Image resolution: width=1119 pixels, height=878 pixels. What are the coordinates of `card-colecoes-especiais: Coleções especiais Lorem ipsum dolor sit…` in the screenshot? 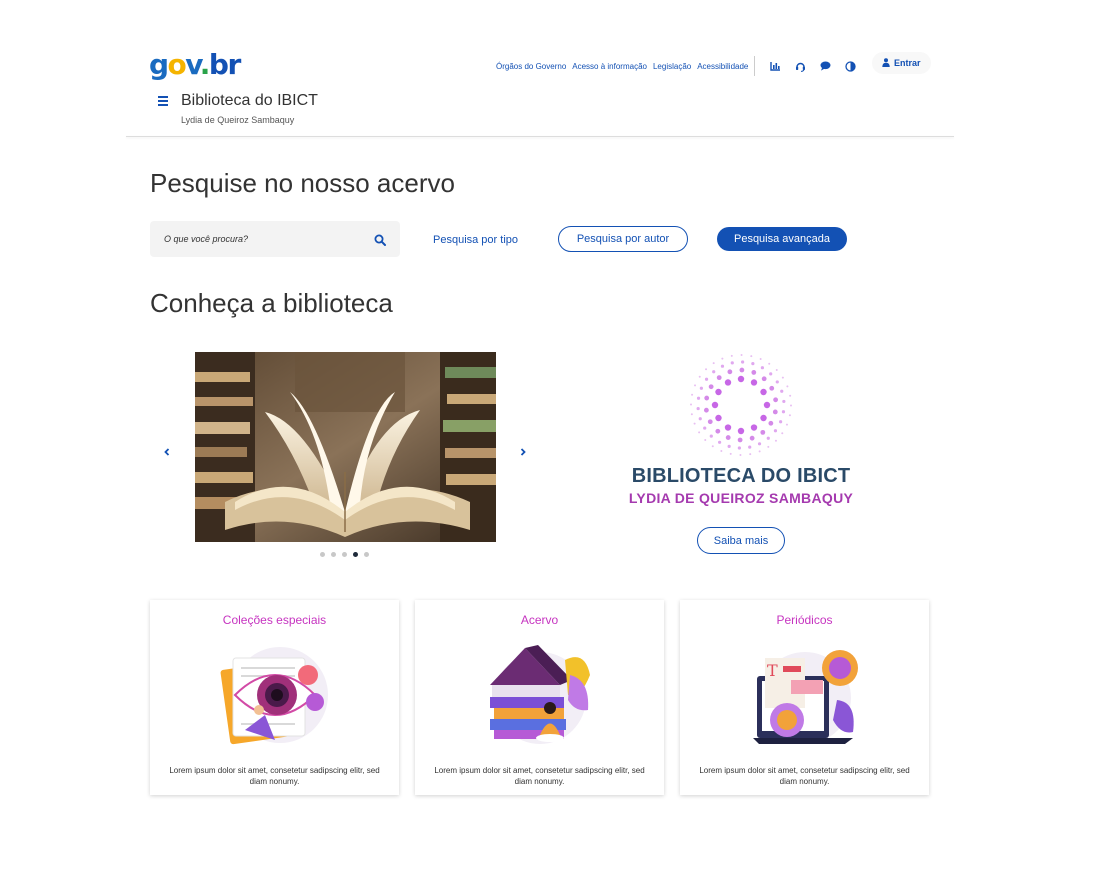 It's located at (274, 697).